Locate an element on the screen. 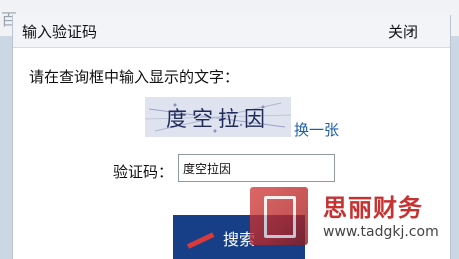 The height and width of the screenshot is (259, 459). dialog-header: 输入验证码 关闭 is located at coordinates (231, 31).